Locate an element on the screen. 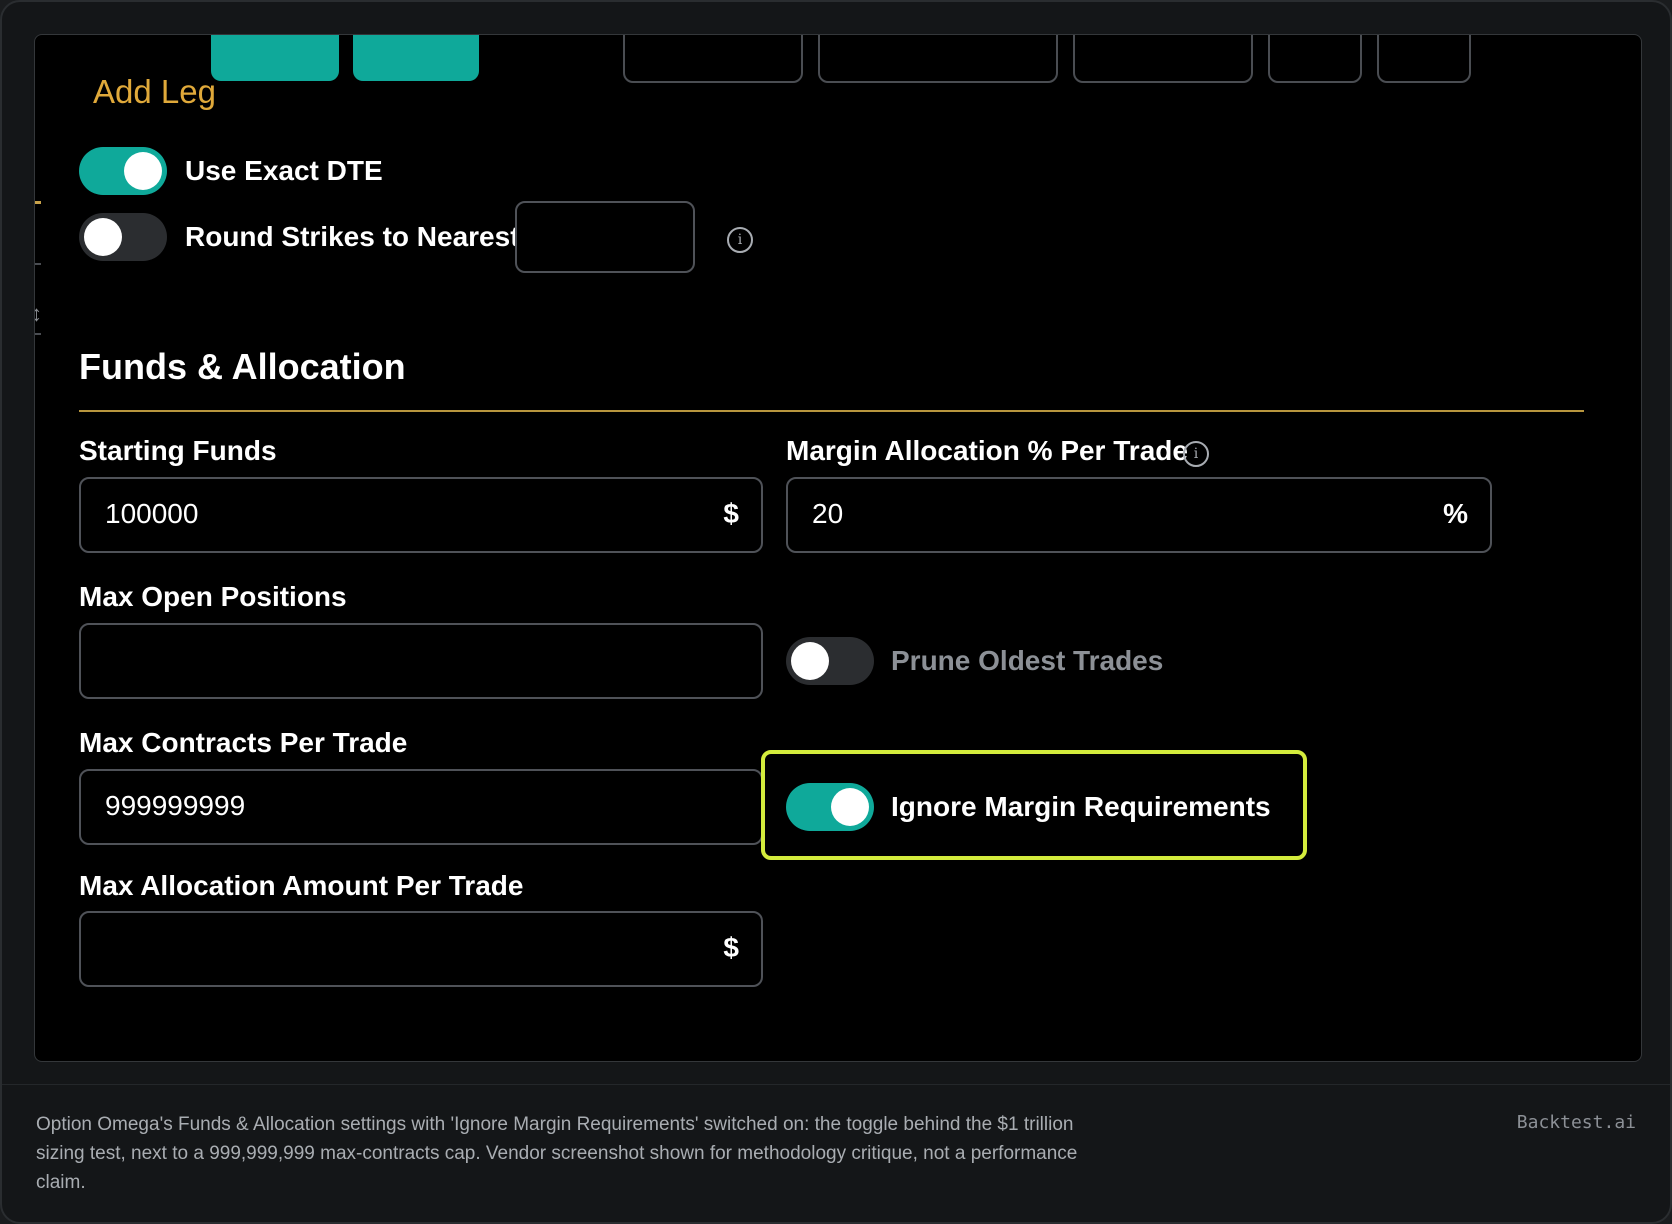 The image size is (1672, 1224). edge-accent-mark is located at coordinates (38, 202).